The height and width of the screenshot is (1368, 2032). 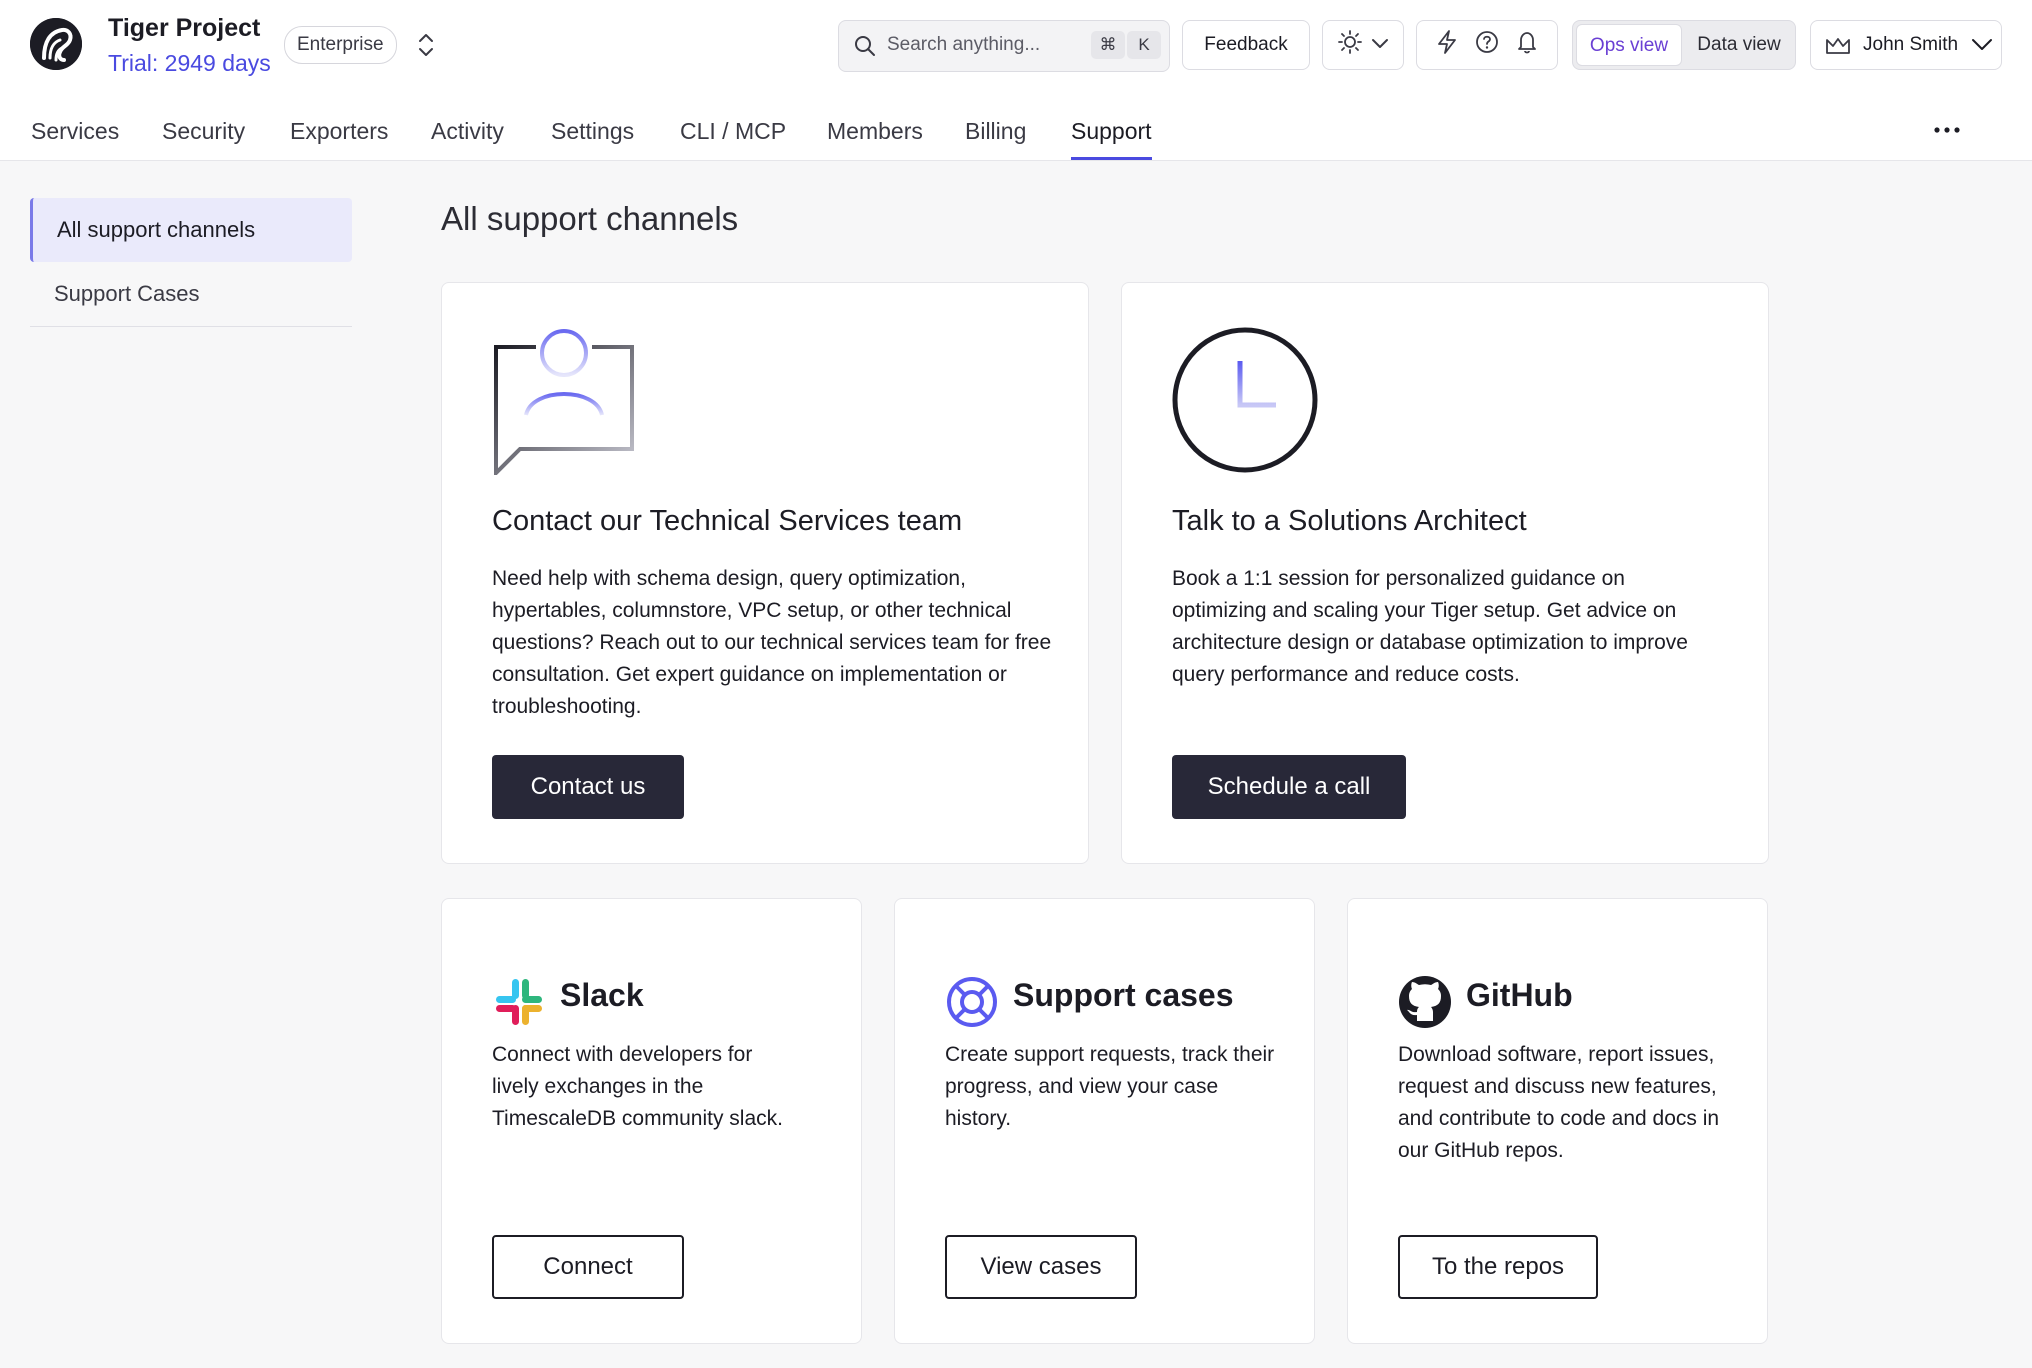 I want to click on slack-icon, so click(x=519, y=1002).